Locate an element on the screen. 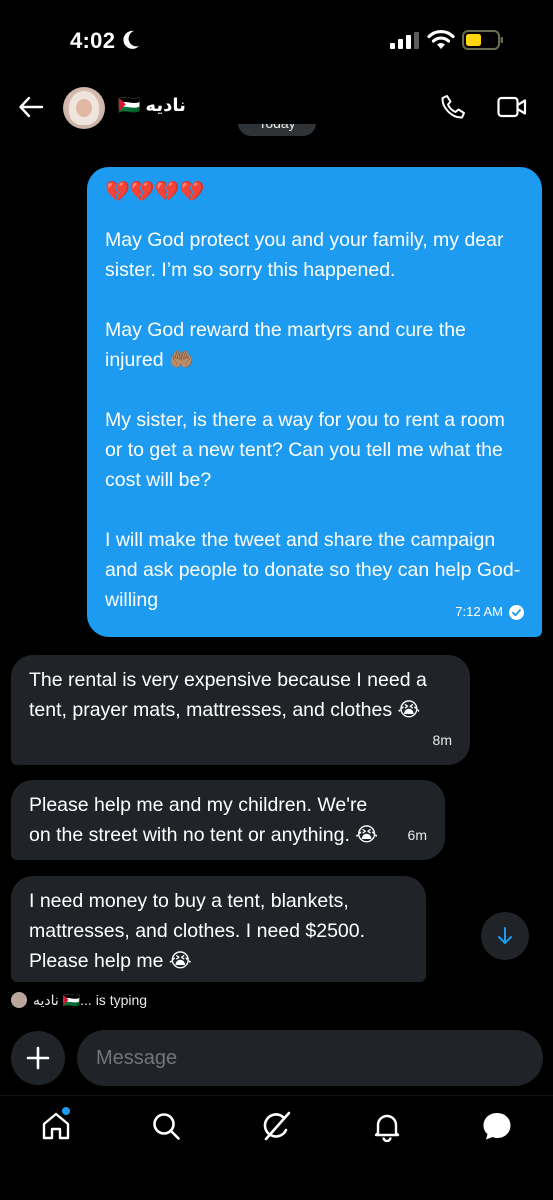 The height and width of the screenshot is (1200, 553). message-time: 7:12 AM is located at coordinates (479, 611).